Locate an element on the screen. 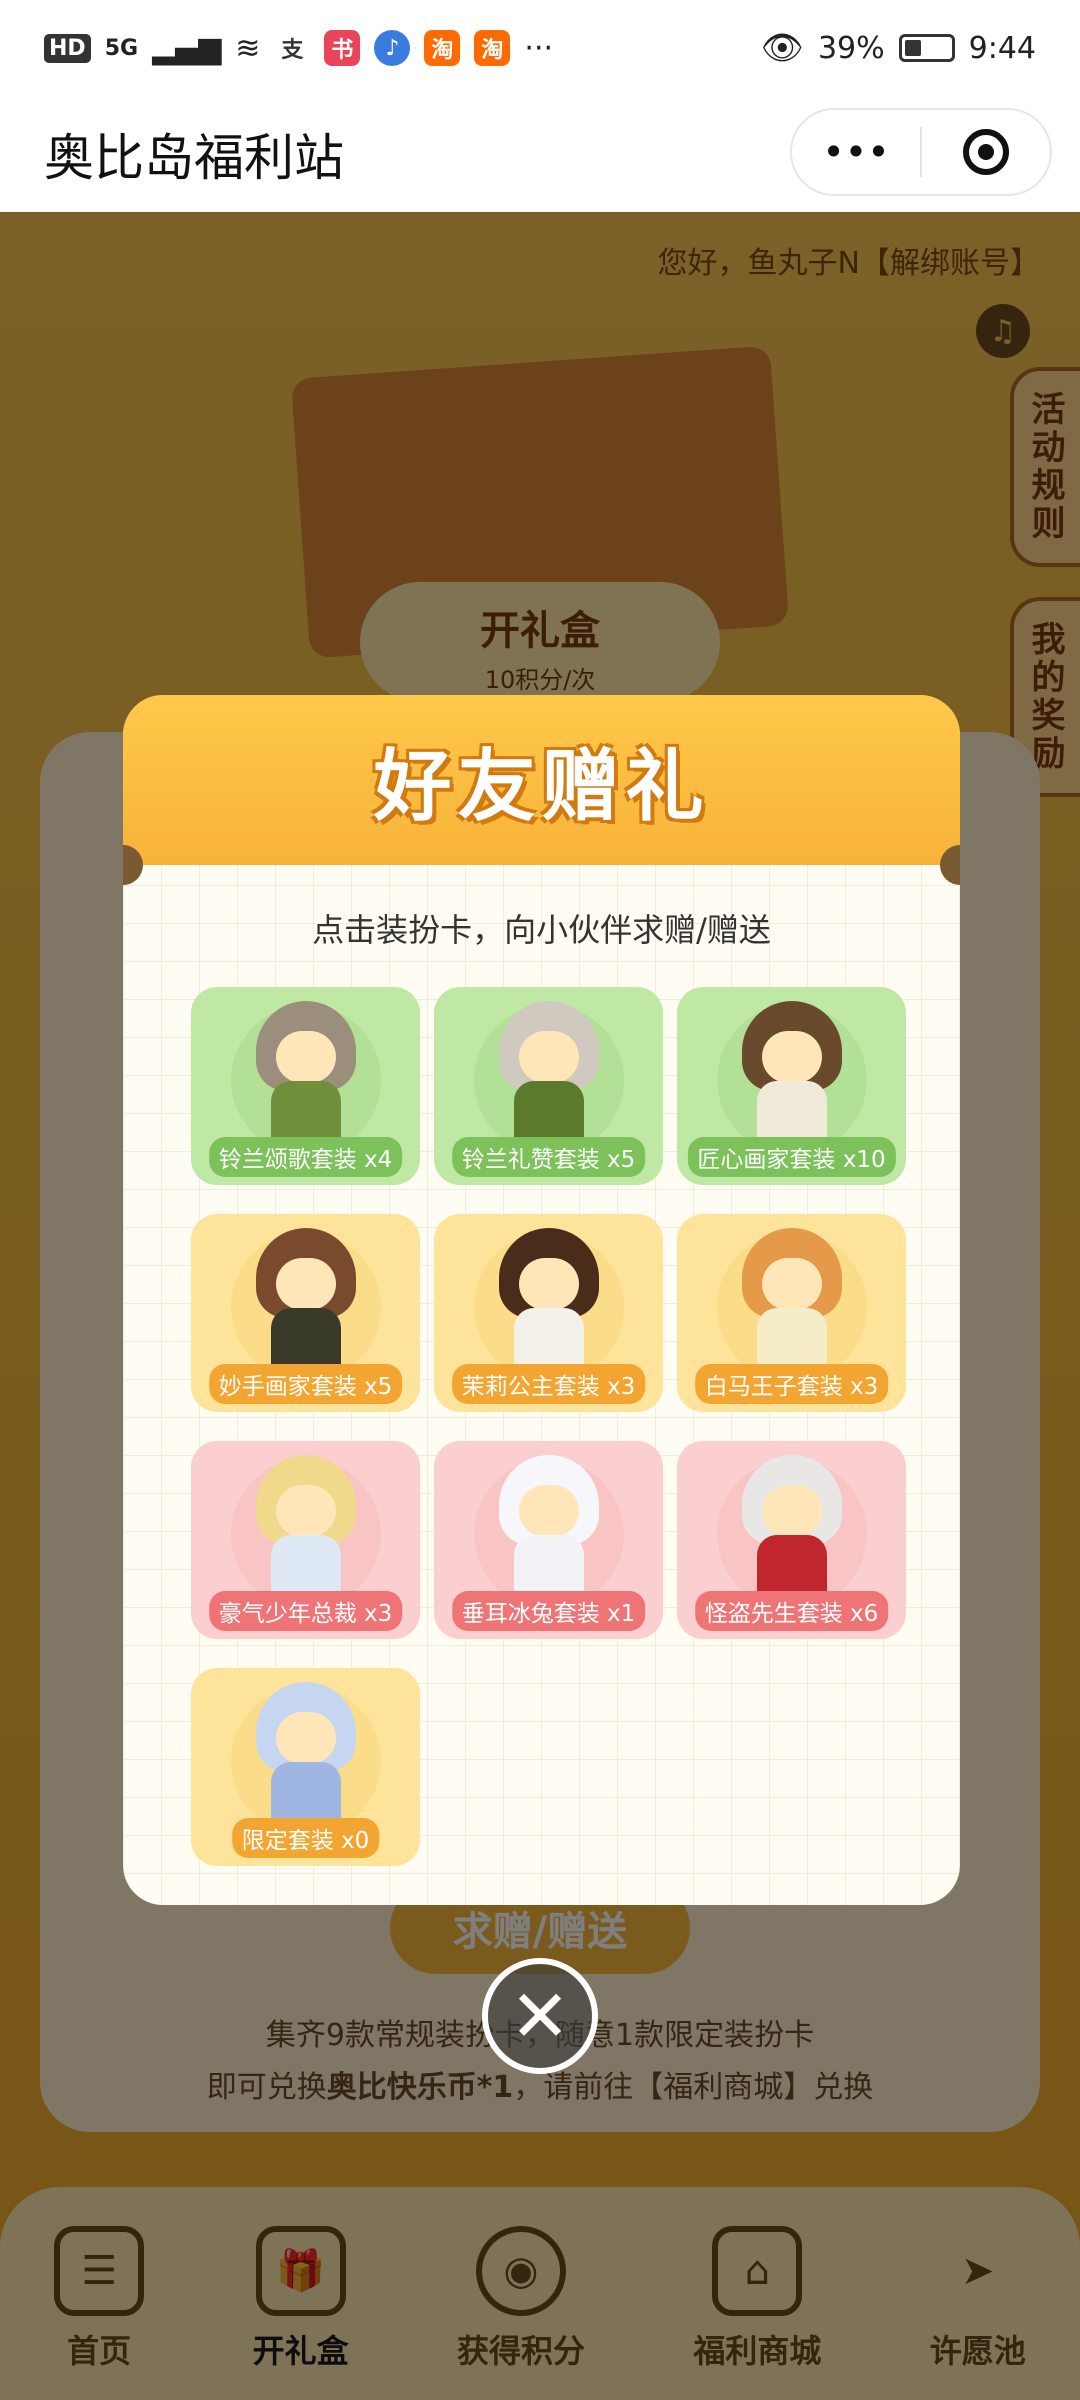  more-dots-icon: ••• is located at coordinates (856, 152).